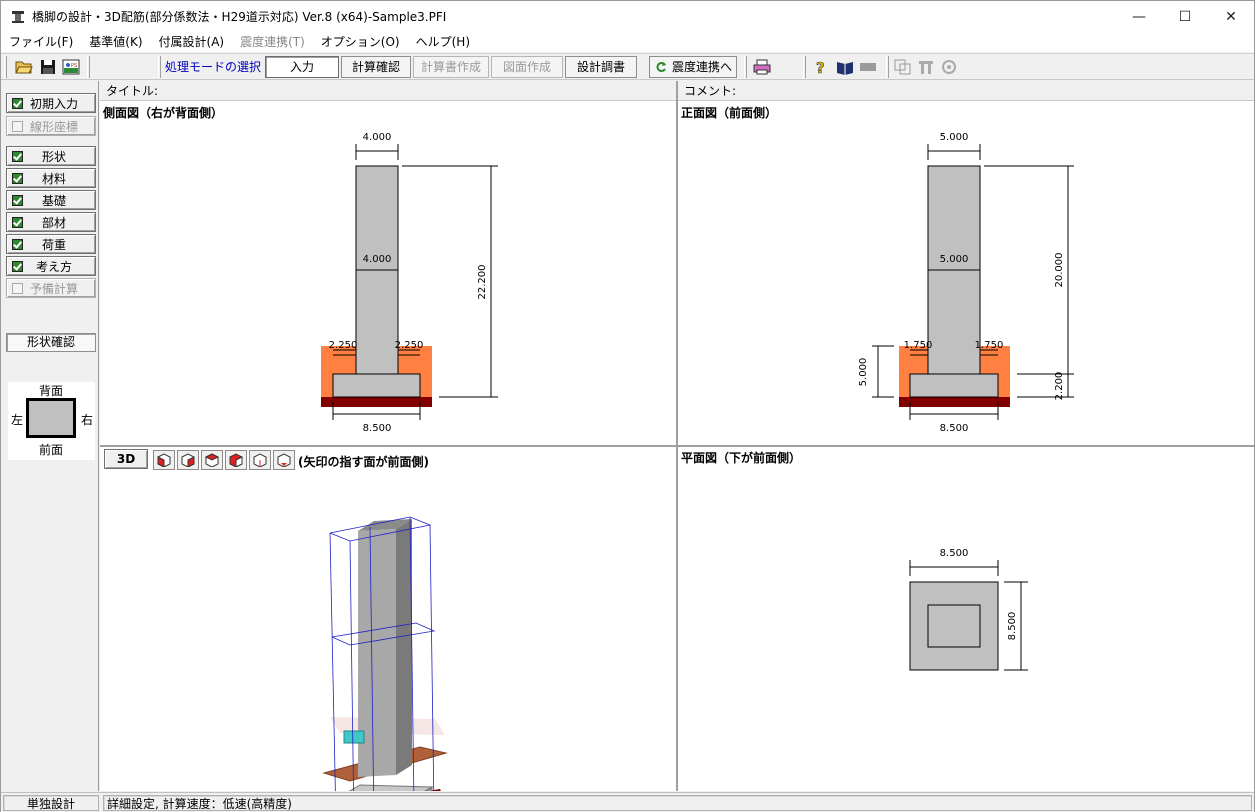  I want to click on menu-options: オプション(O), so click(360, 42).